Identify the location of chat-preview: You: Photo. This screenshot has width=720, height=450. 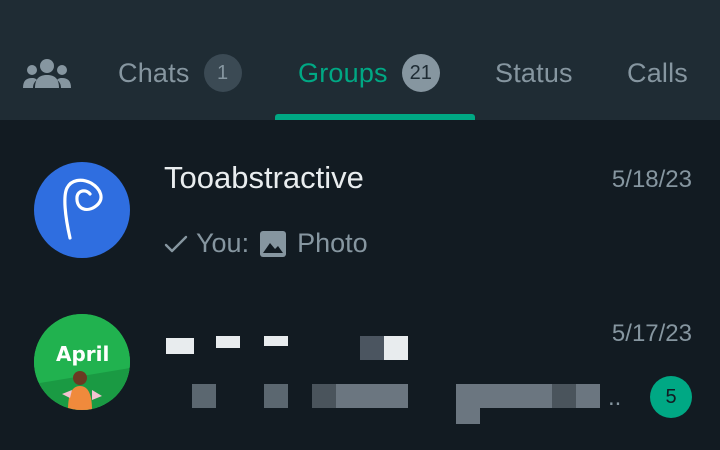
(266, 243).